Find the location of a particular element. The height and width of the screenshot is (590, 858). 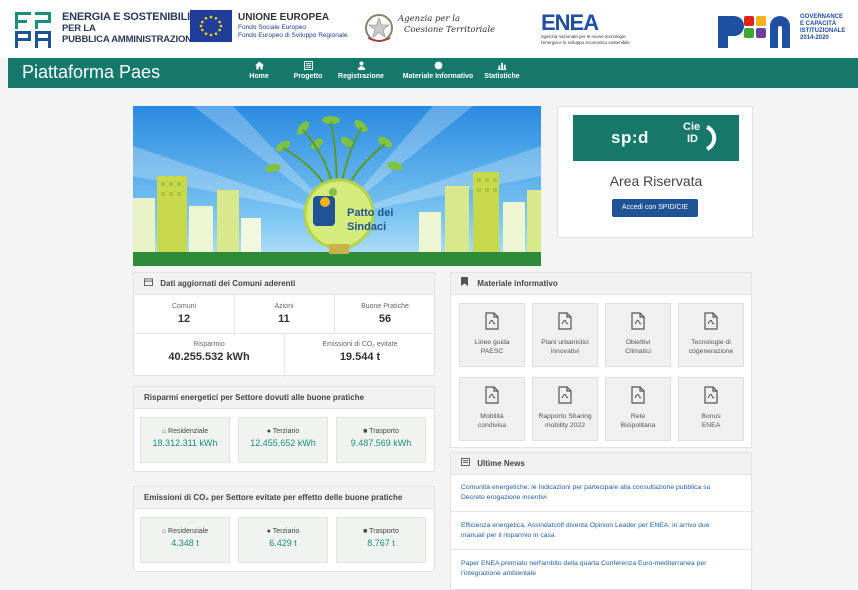

stat-comuni-label: Comuni is located at coordinates (184, 306).